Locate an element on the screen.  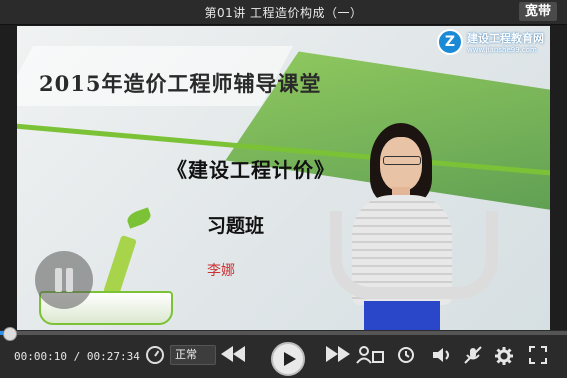
speed-control: 正常 is located at coordinates (181, 355).